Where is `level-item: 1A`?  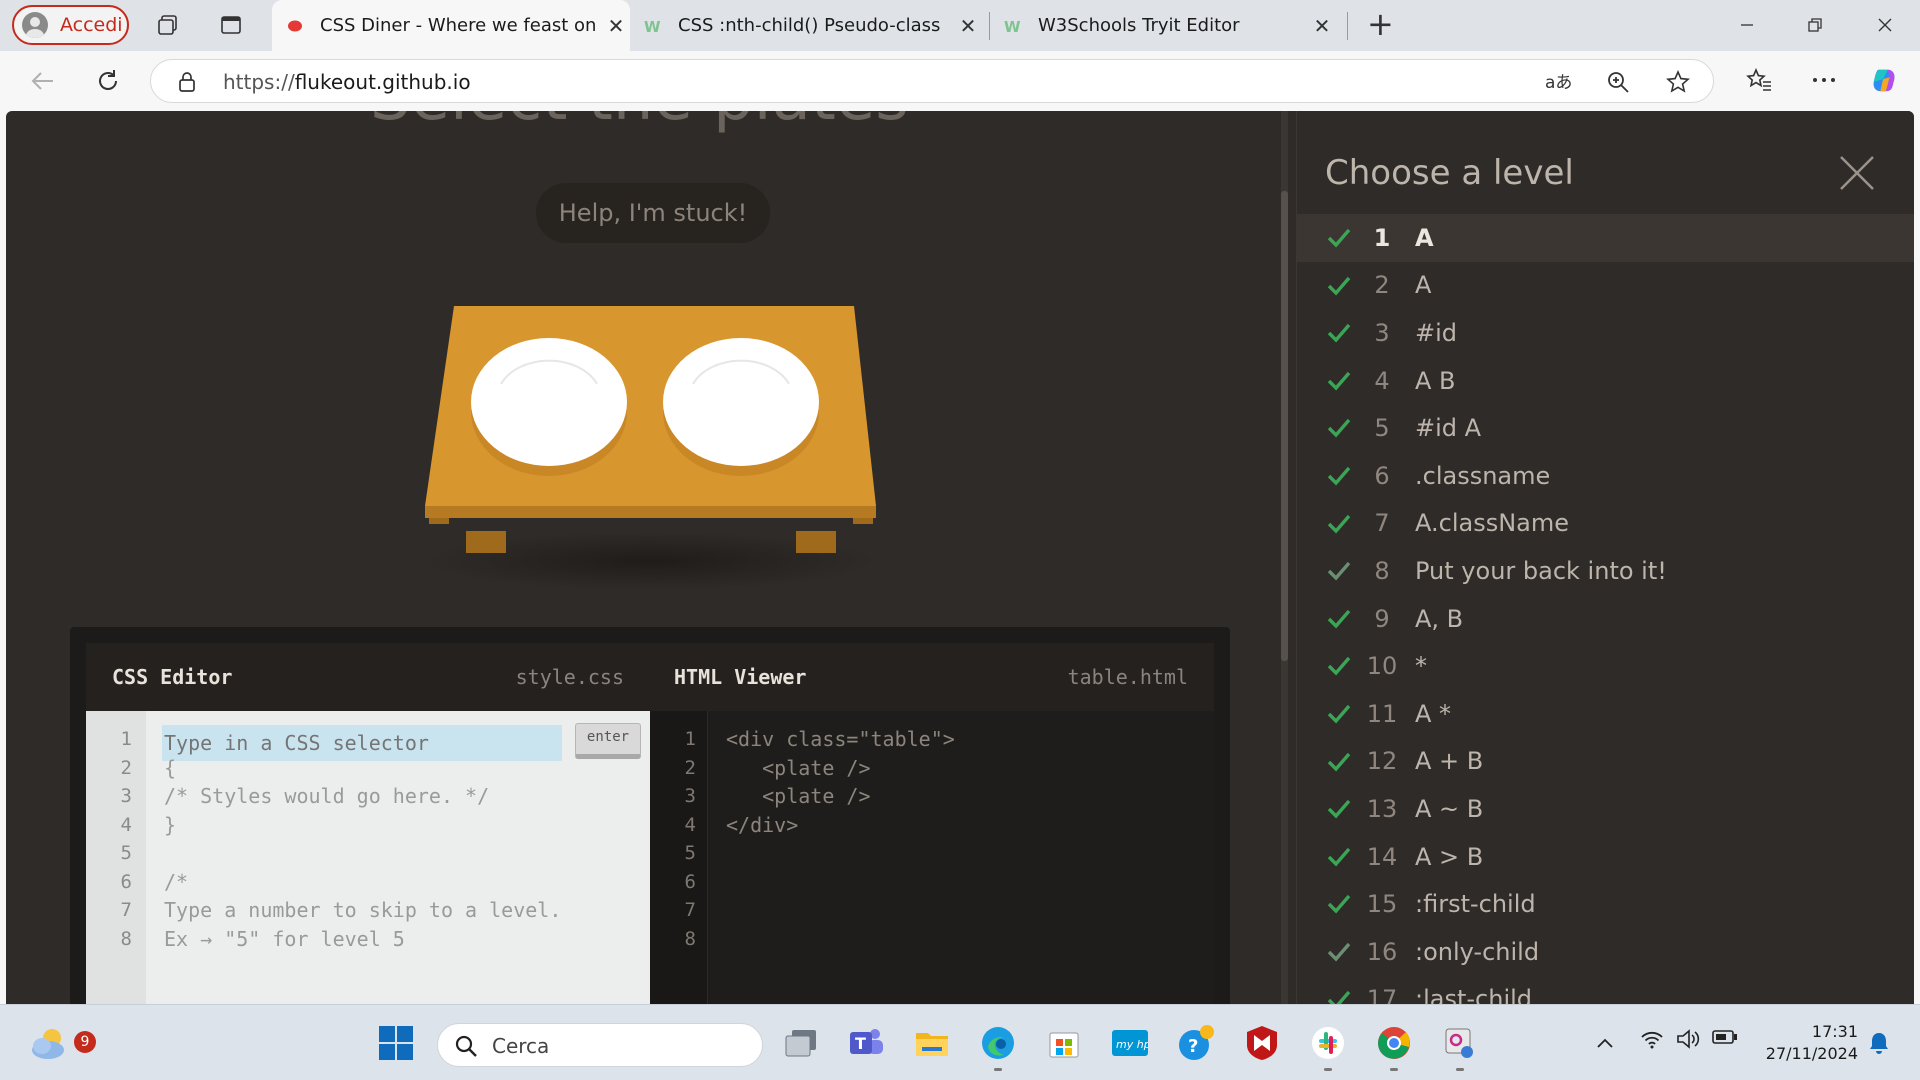 level-item: 1A is located at coordinates (1605, 238).